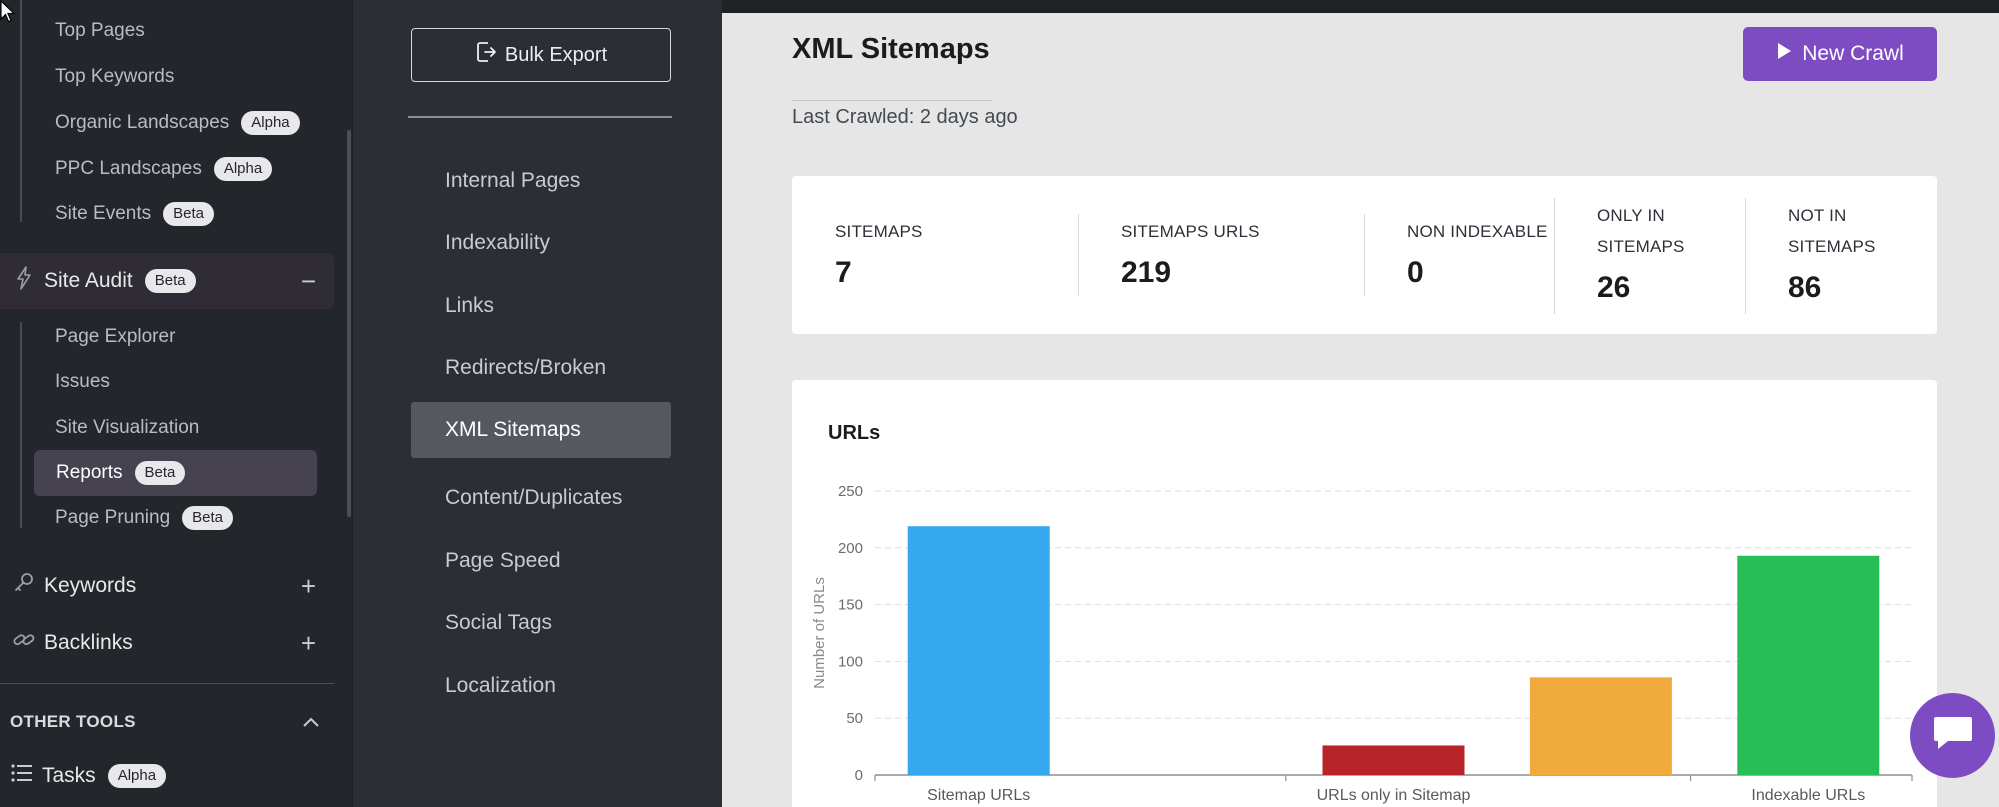 This screenshot has height=807, width=1999. Describe the element at coordinates (1641, 246) in the screenshot. I see `stat-label-line-2: SITEMAPS` at that location.